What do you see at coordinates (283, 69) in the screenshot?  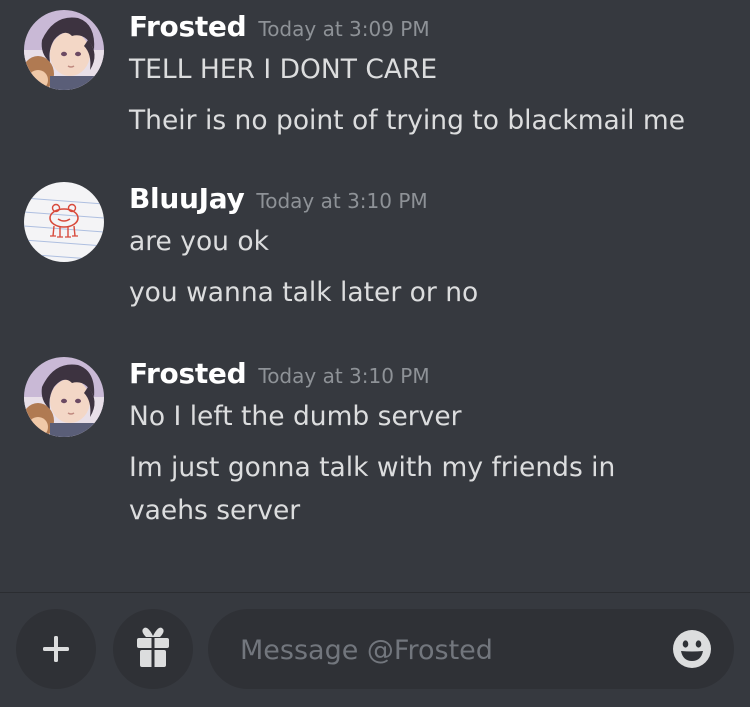 I see `message-text: TELL HER I DONT CARE` at bounding box center [283, 69].